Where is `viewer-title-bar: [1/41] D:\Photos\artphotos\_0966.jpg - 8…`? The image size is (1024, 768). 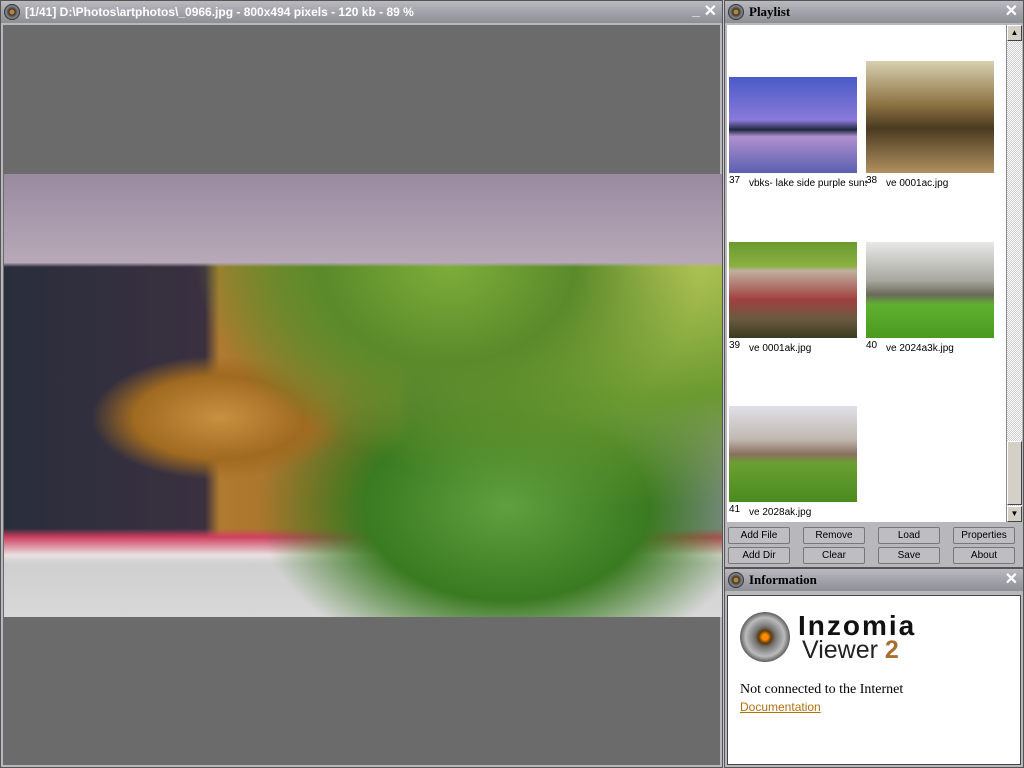 viewer-title-bar: [1/41] D:\Photos\artphotos\_0966.jpg - 8… is located at coordinates (361, 12).